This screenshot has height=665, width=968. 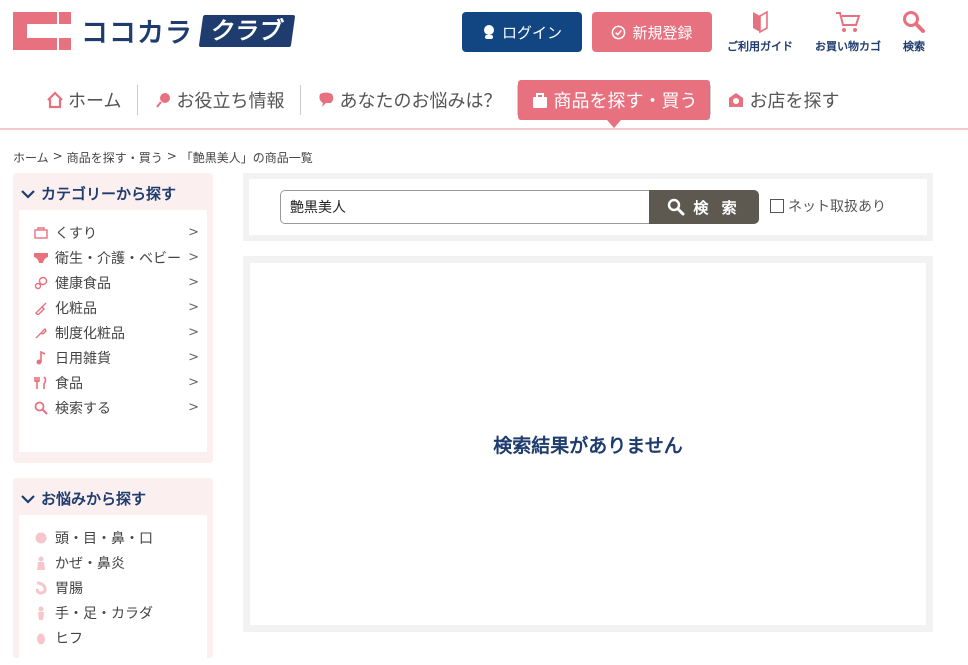 I want to click on shopping-bag-icon, so click(x=540, y=100).